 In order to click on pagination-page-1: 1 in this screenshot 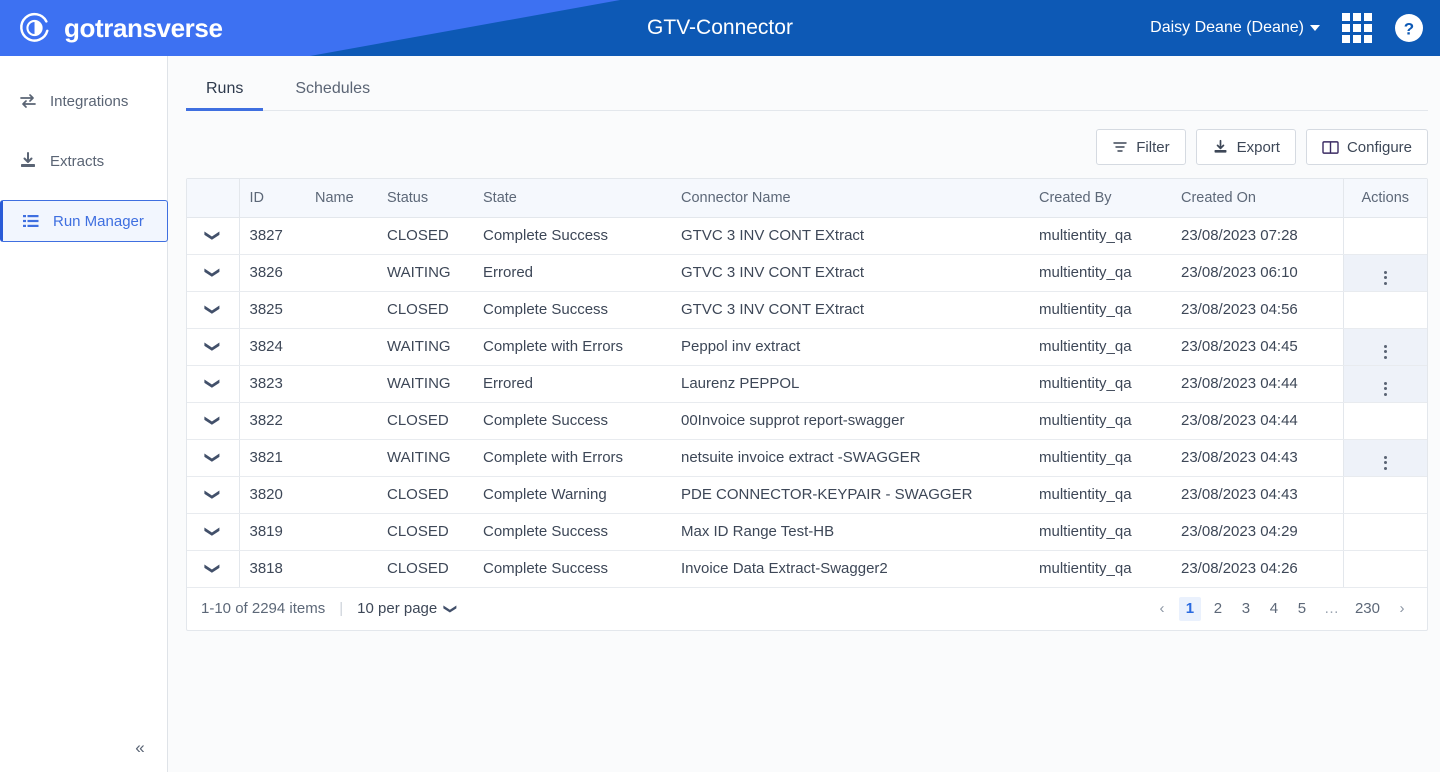, I will do `click(1189, 608)`.